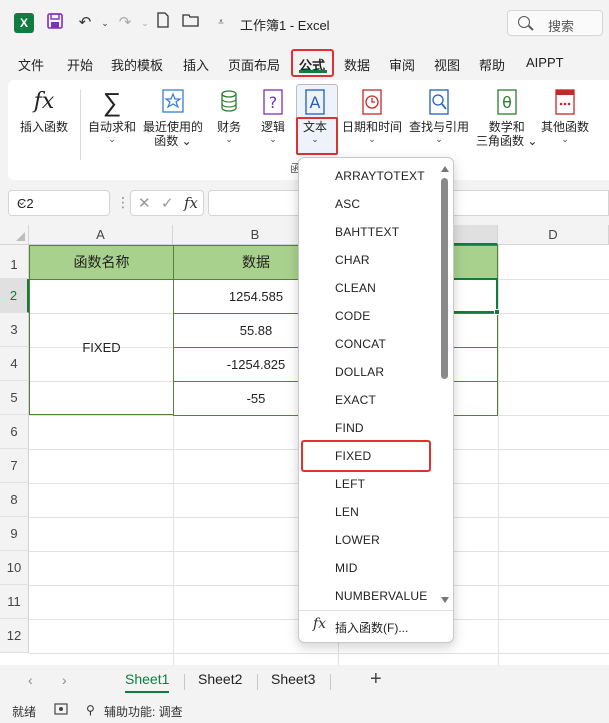  I want to click on scroll-up-icon, so click(445, 169).